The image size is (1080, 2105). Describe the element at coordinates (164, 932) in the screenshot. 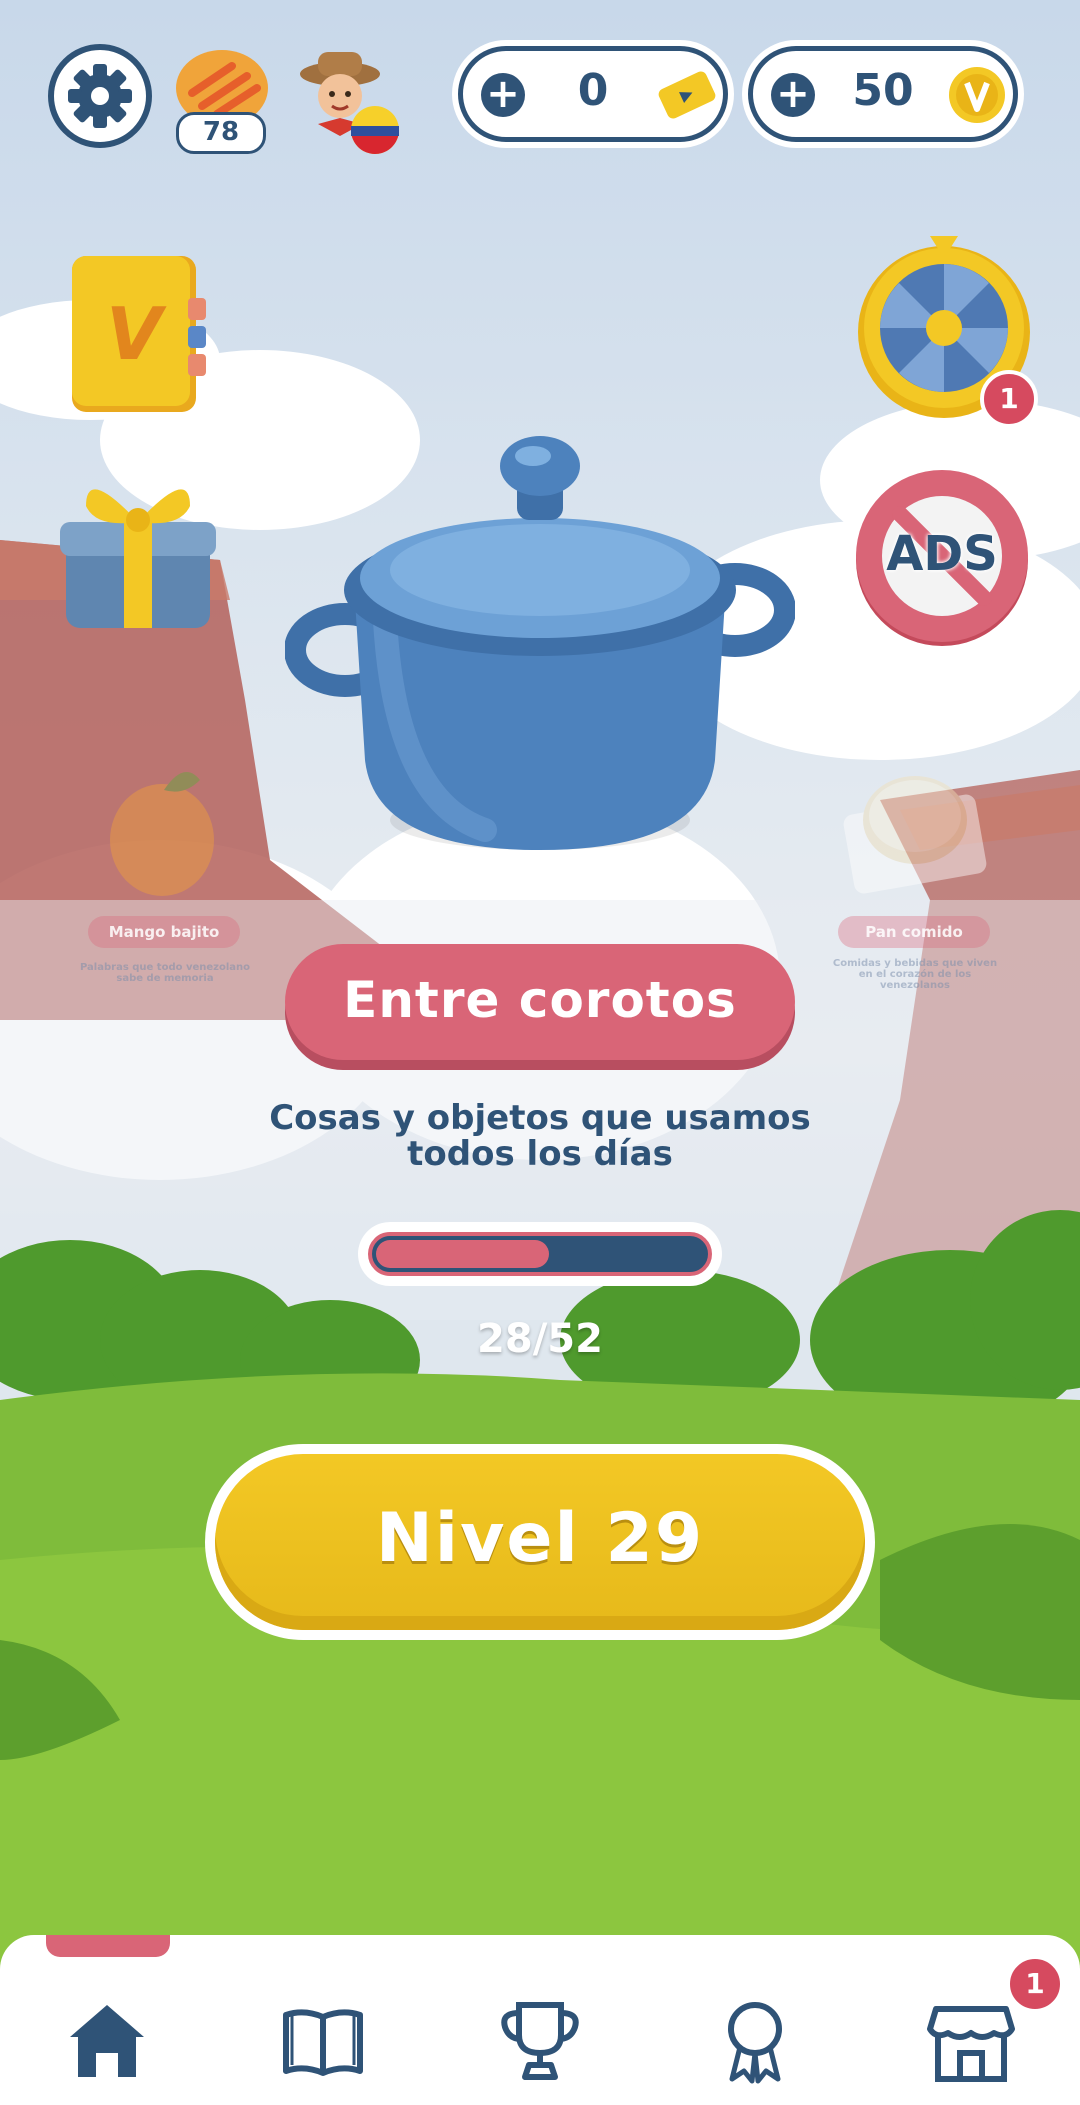

I see `prev-category-title: Mango bajito` at that location.